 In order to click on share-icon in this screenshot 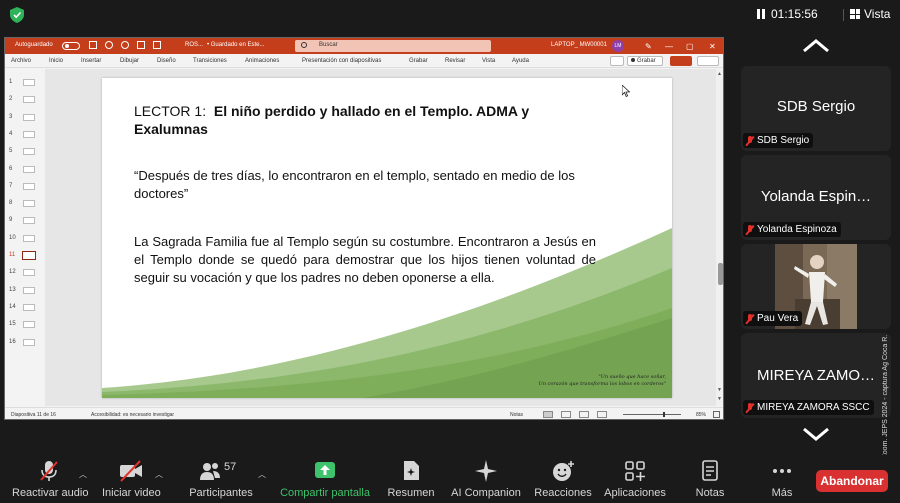, I will do `click(708, 61)`.